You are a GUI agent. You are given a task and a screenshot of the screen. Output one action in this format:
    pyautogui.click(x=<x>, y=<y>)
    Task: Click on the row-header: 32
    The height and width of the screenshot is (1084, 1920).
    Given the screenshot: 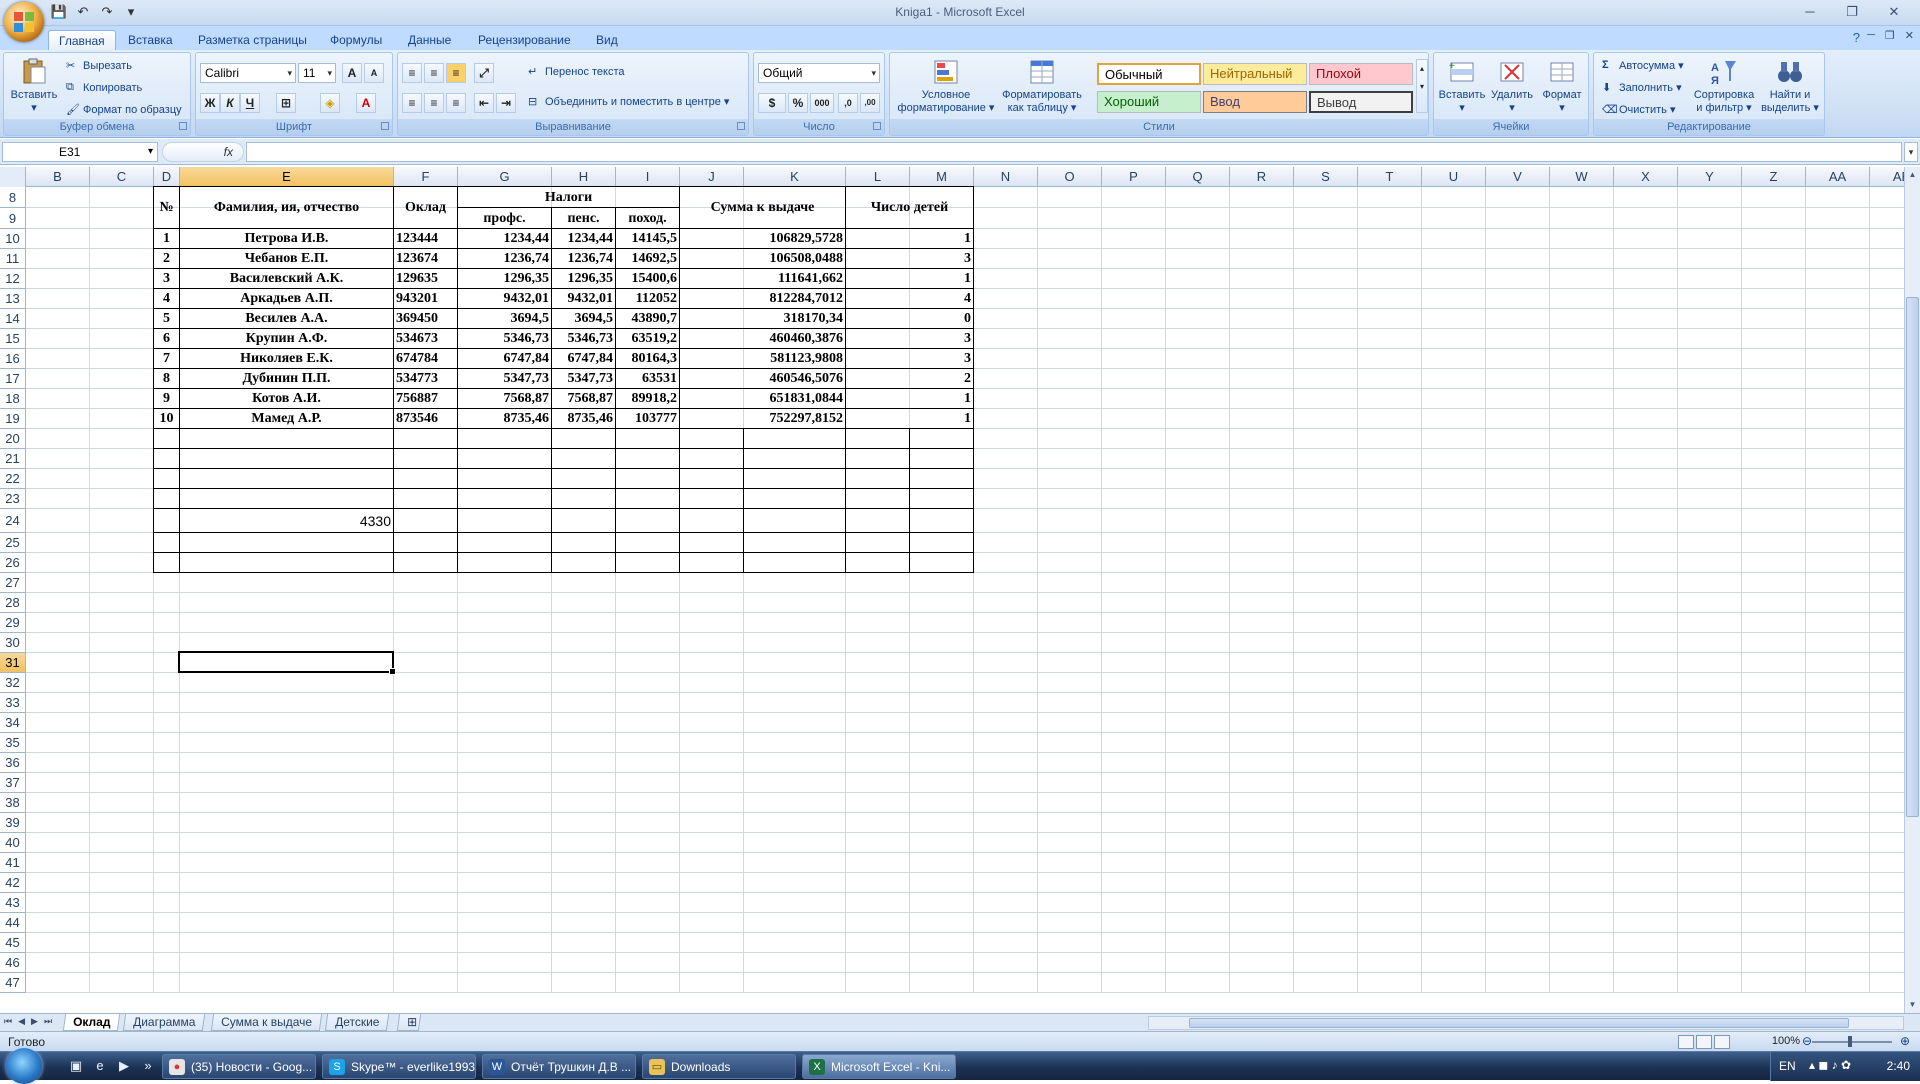 What is the action you would take?
    pyautogui.click(x=13, y=683)
    